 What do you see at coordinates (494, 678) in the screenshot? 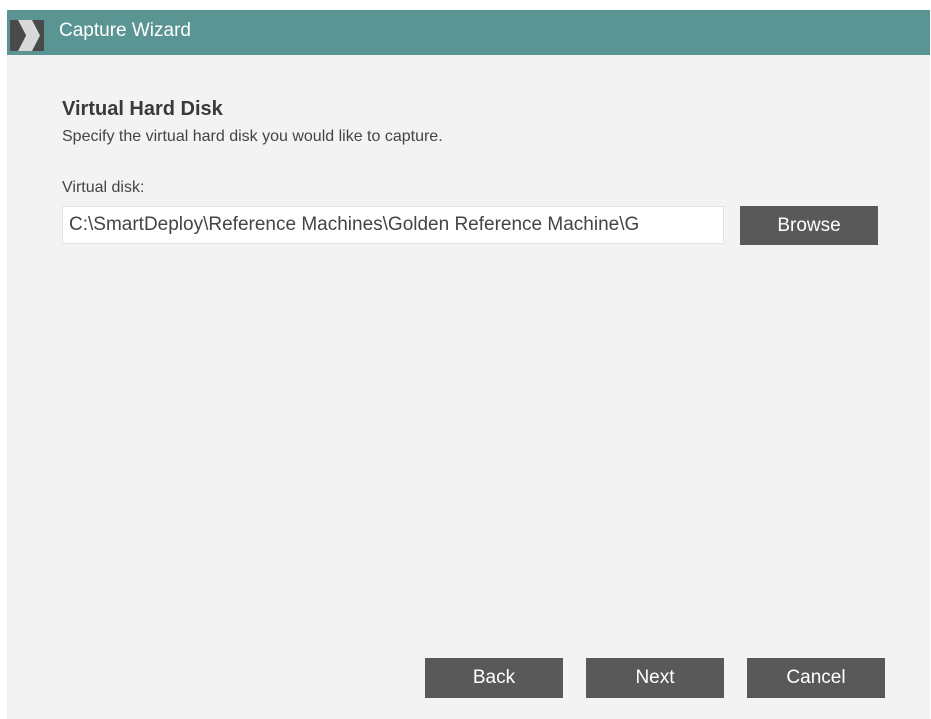
I see `back-button: Back` at bounding box center [494, 678].